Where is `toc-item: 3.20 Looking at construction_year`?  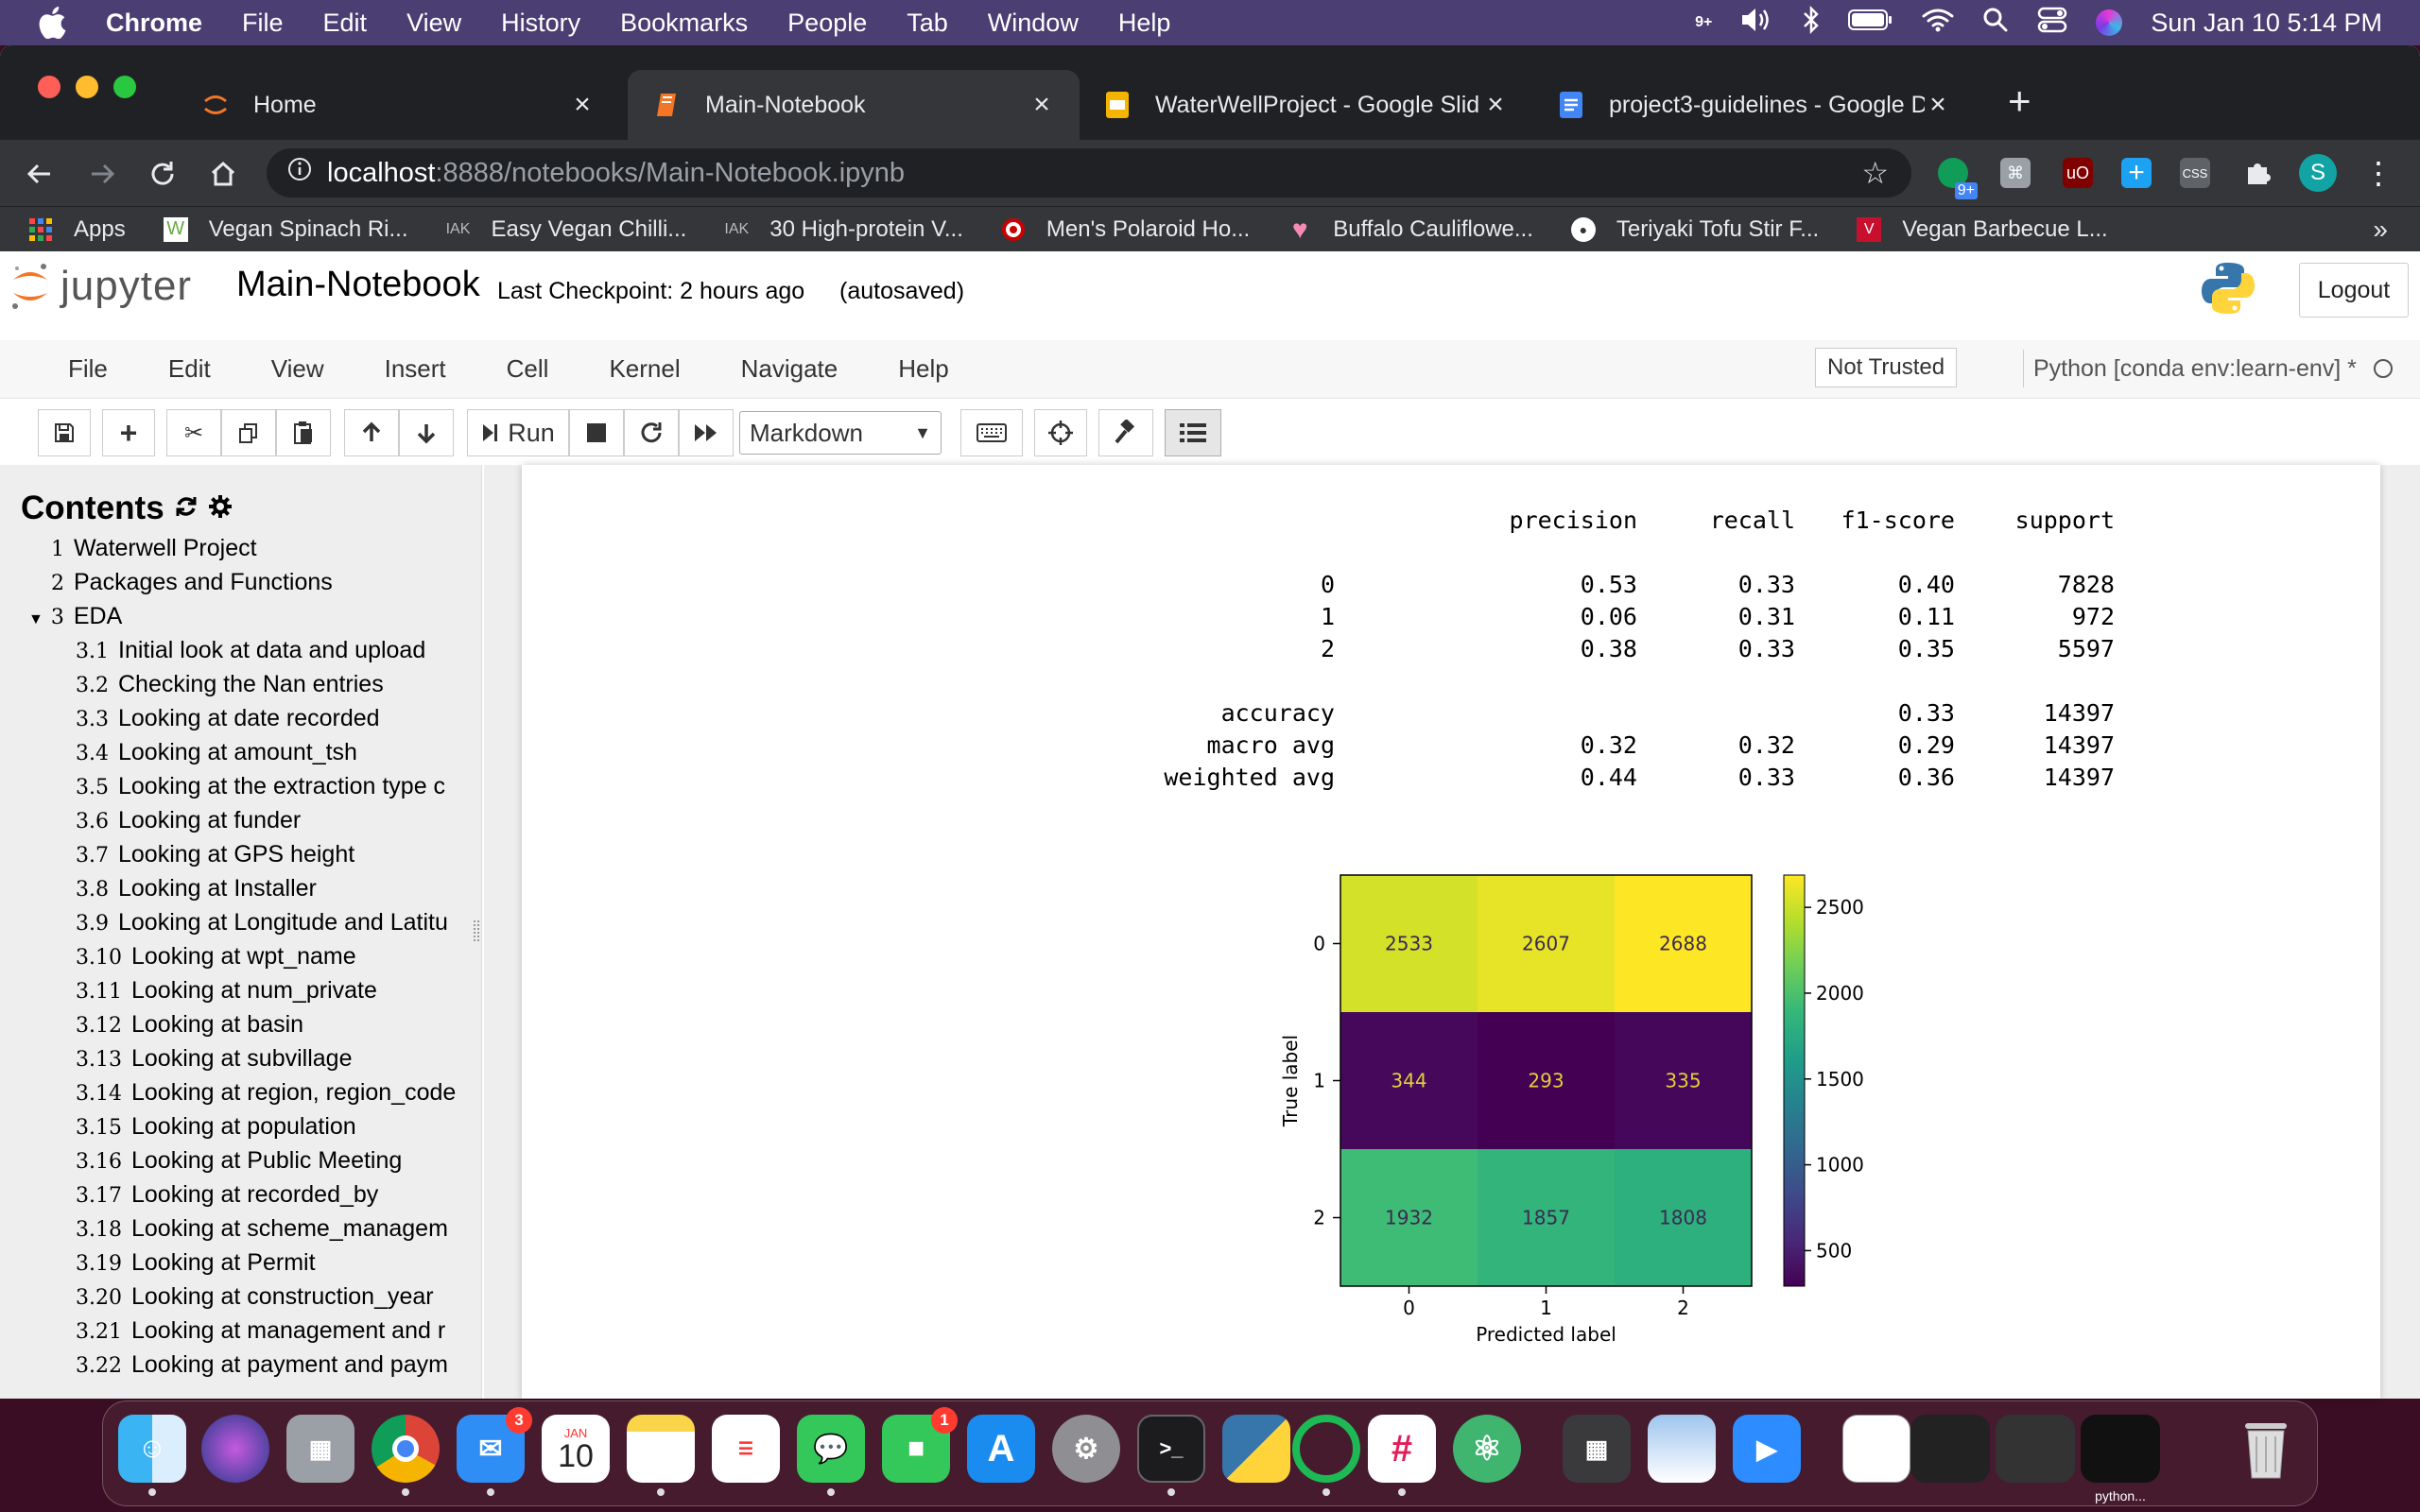 toc-item: 3.20 Looking at construction_year is located at coordinates (231, 1297).